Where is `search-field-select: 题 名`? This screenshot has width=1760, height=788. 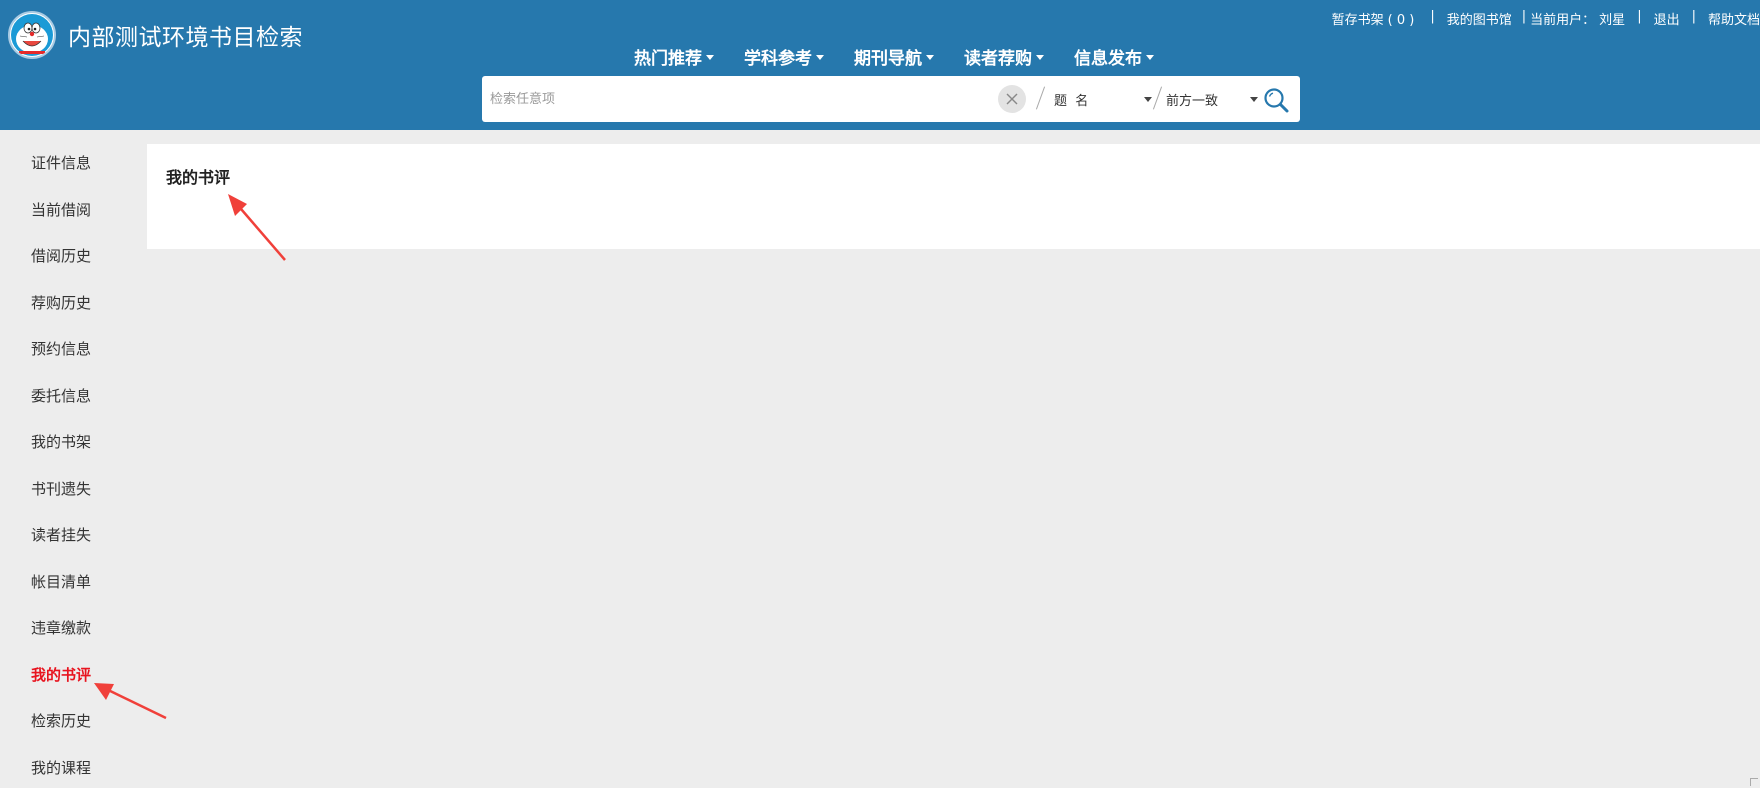
search-field-select: 题 名 is located at coordinates (1103, 99).